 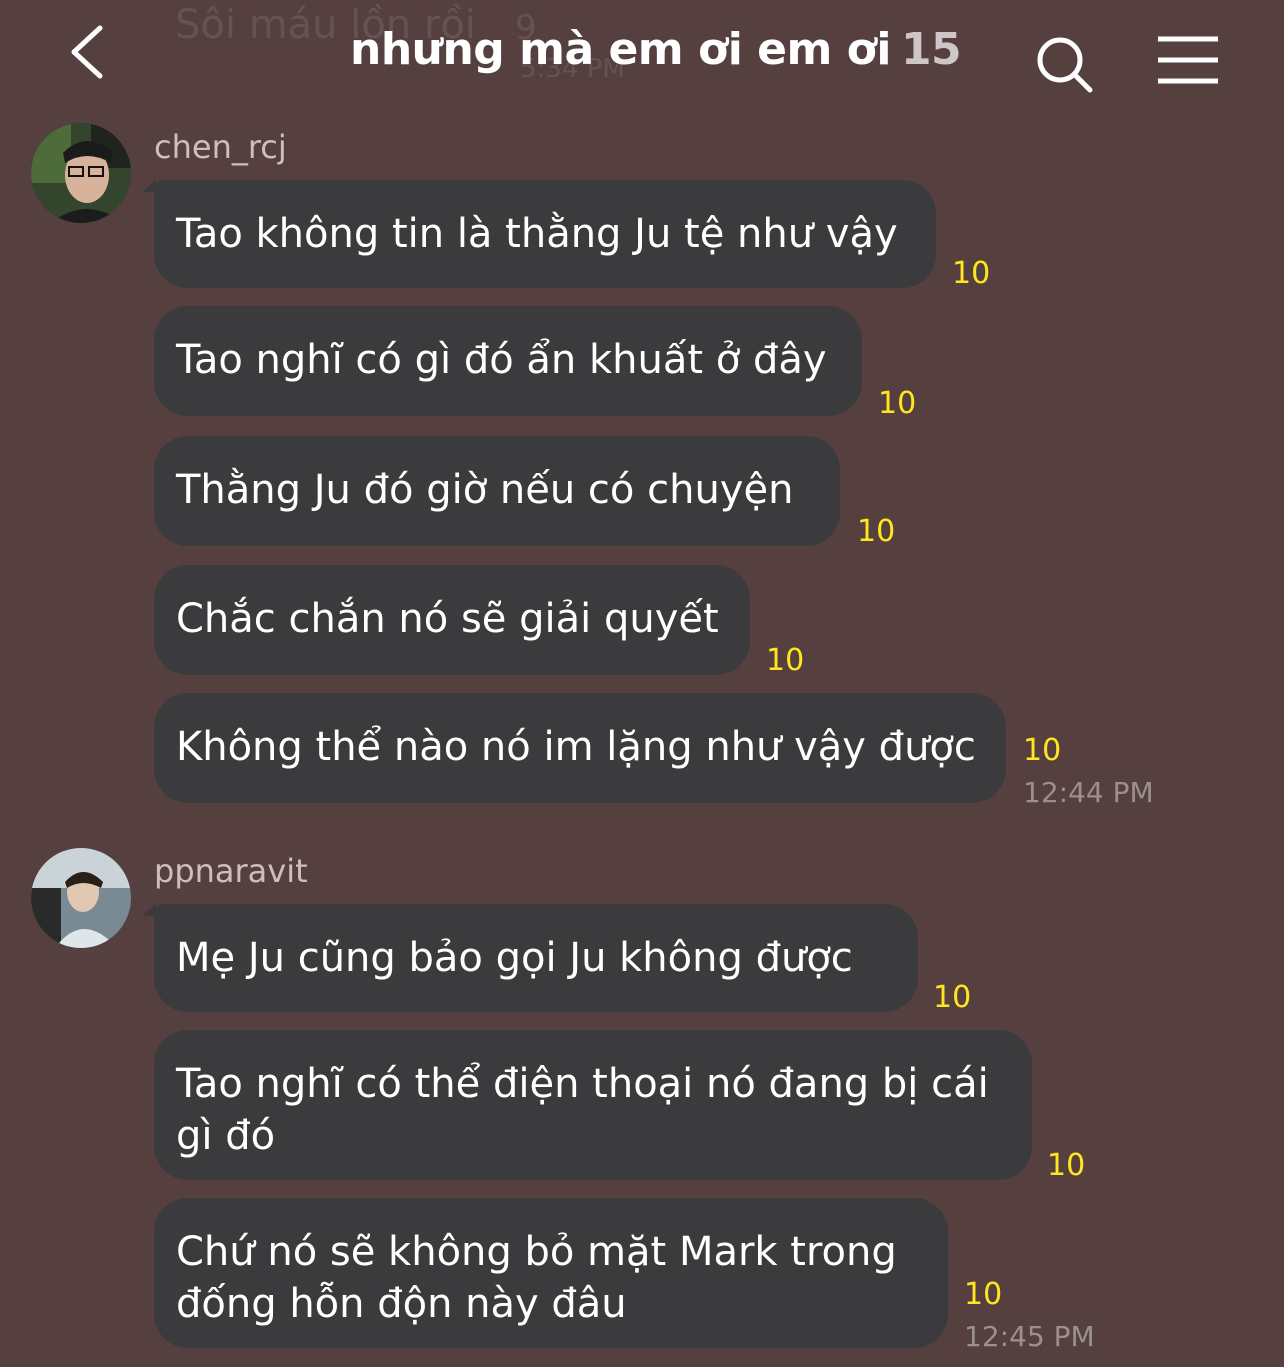 What do you see at coordinates (497, 491) in the screenshot?
I see `message-bubble: Thằng Ju đó giờ nếu có chuyện` at bounding box center [497, 491].